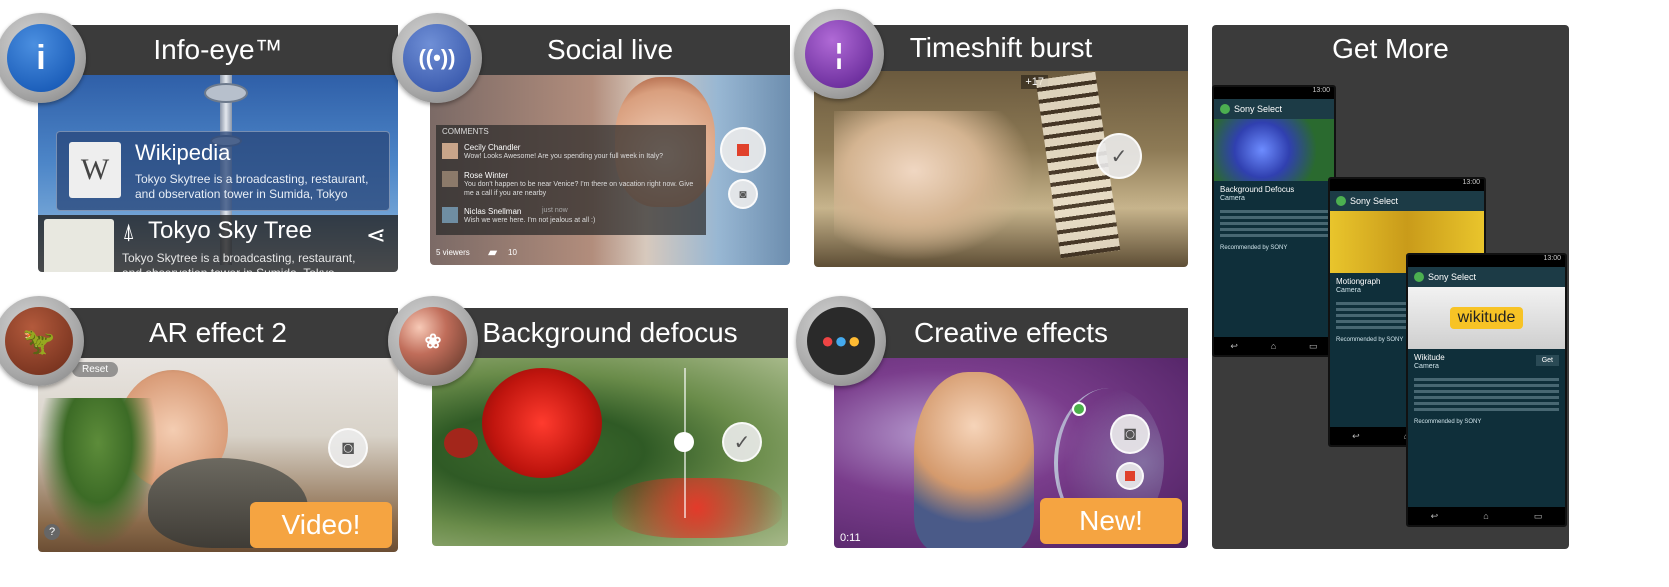  What do you see at coordinates (129, 231) in the screenshot?
I see `tower-pin-icon: ⍋` at bounding box center [129, 231].